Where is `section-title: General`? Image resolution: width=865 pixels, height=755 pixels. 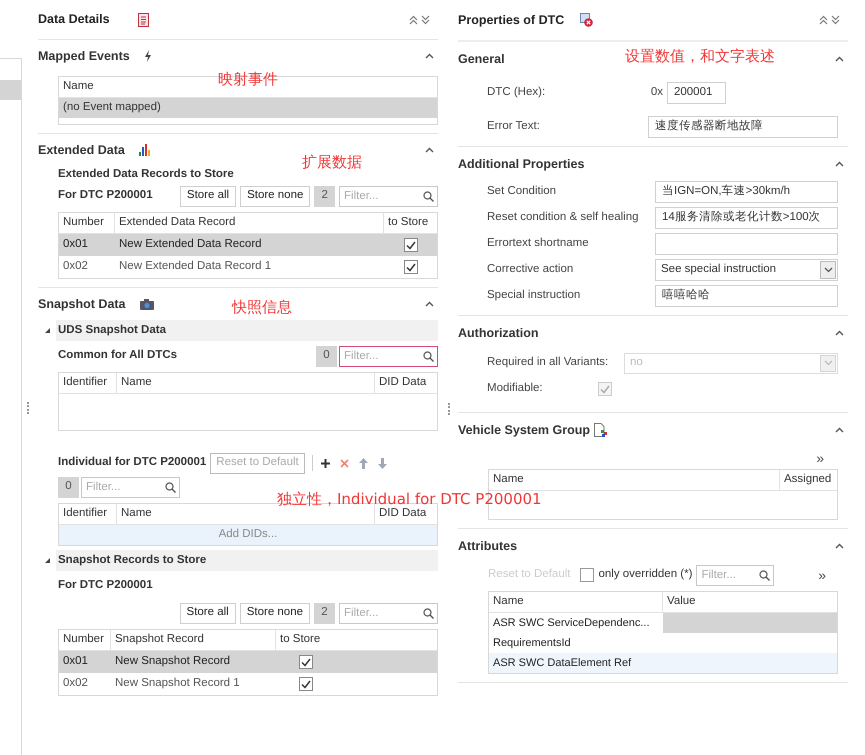
section-title: General is located at coordinates (481, 59).